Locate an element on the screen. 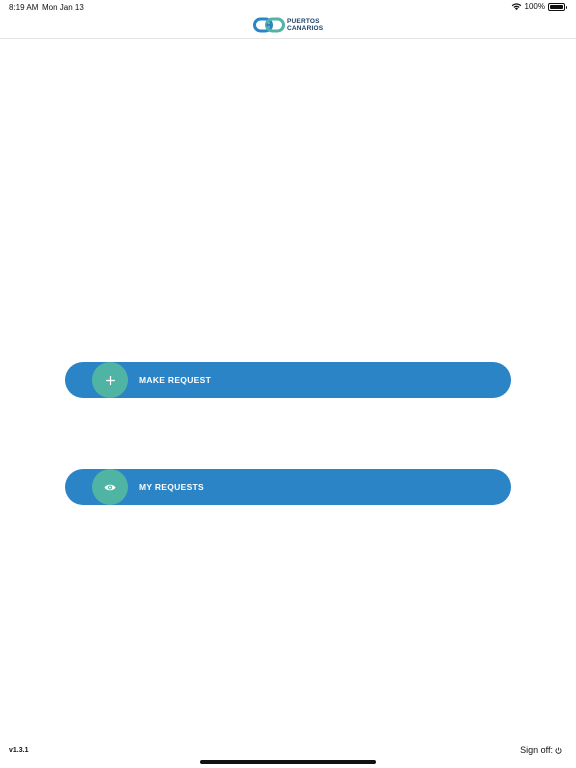  plus-icon is located at coordinates (110, 380).